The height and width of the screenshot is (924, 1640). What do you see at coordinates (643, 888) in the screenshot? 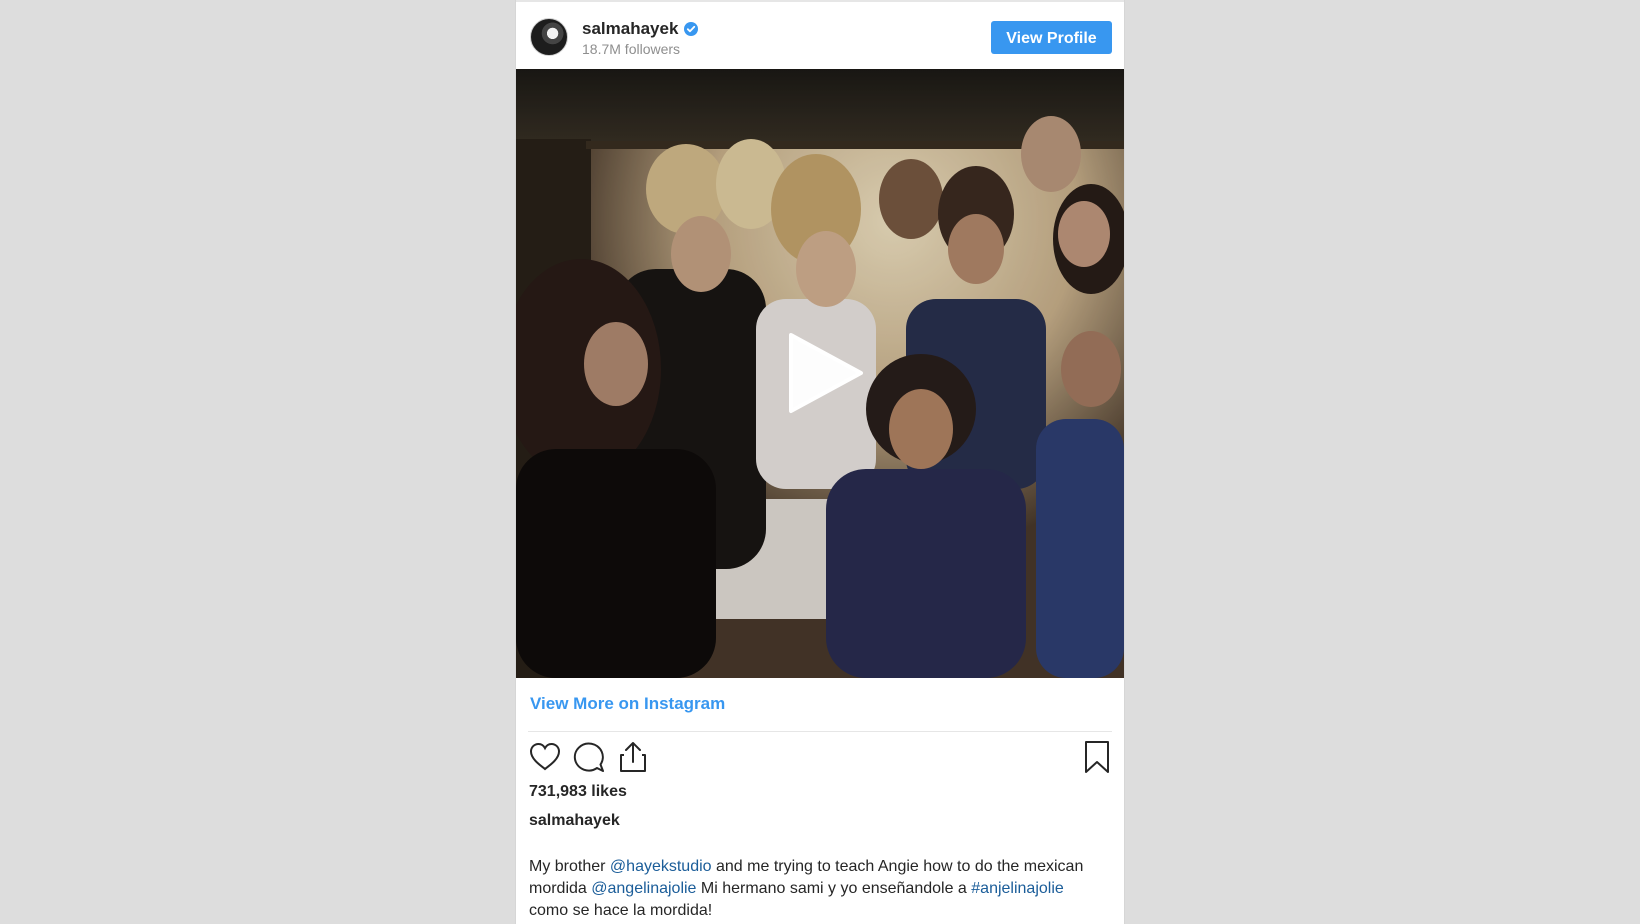
I see `mention-link: @angelinajolie` at bounding box center [643, 888].